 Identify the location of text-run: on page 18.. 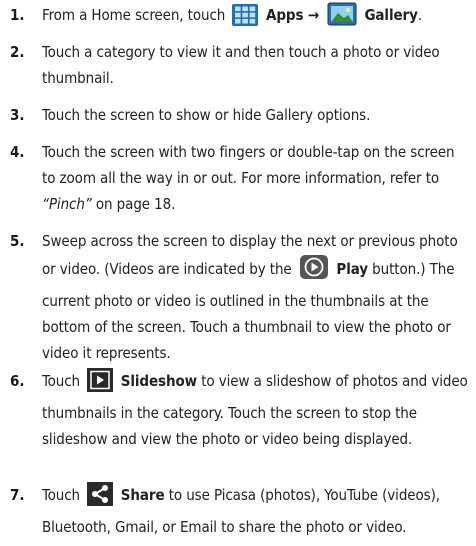
(133, 204).